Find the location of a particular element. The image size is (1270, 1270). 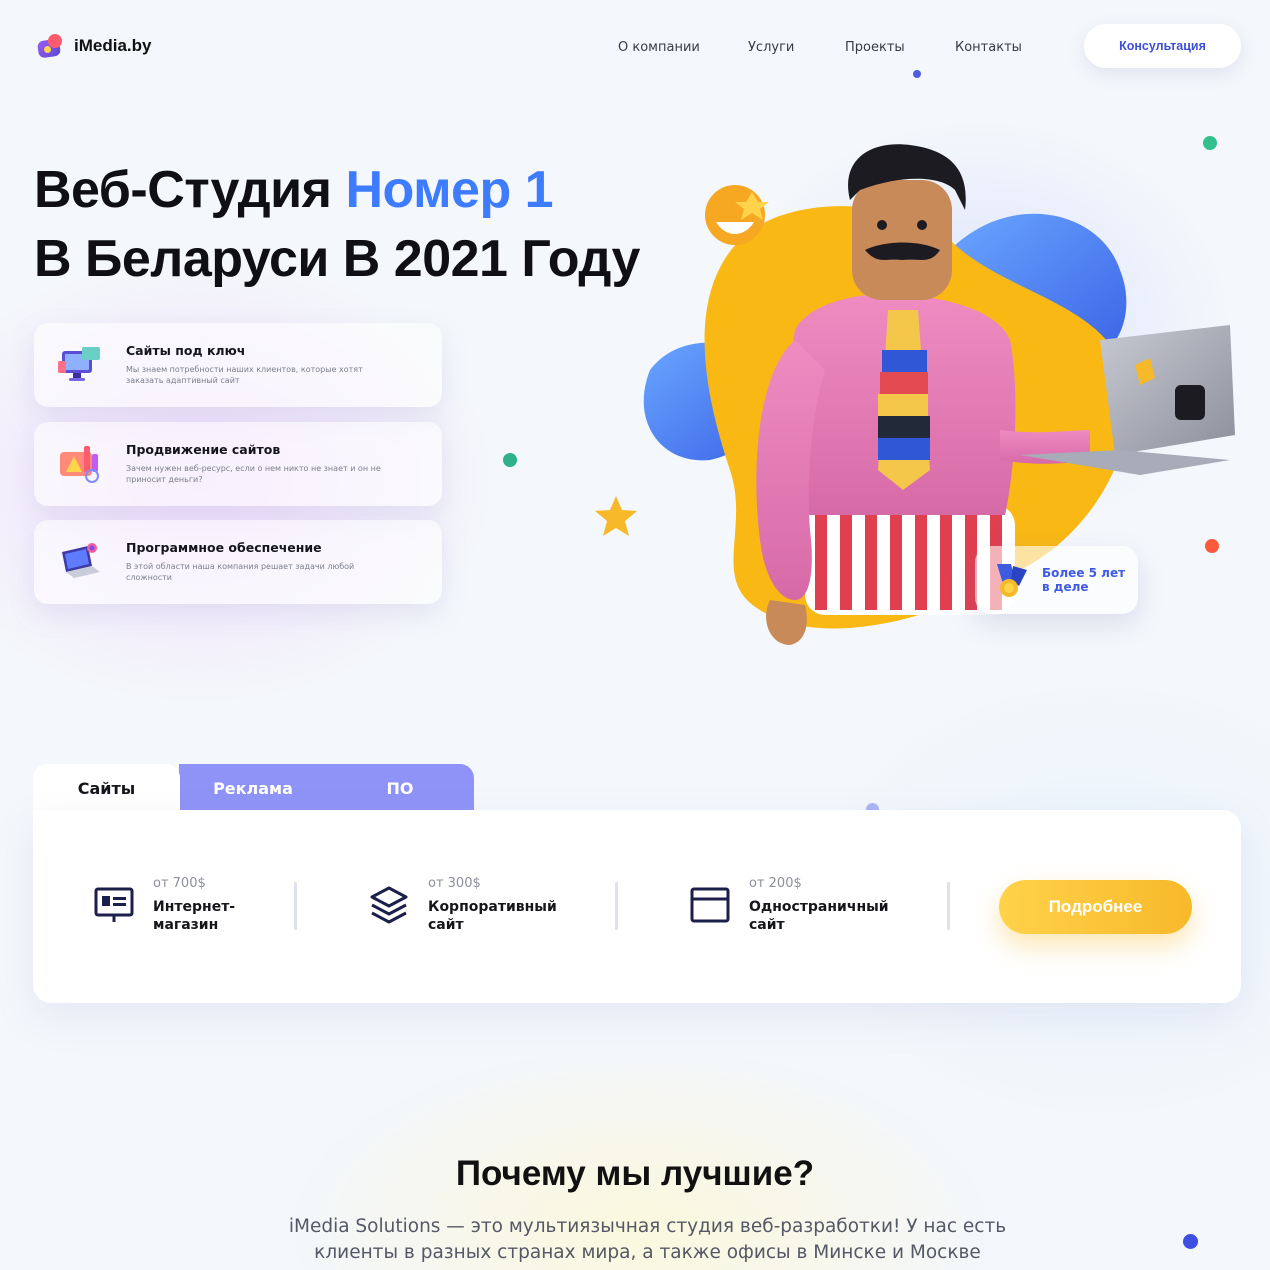

tab-advertising: Реклама is located at coordinates (253, 788).